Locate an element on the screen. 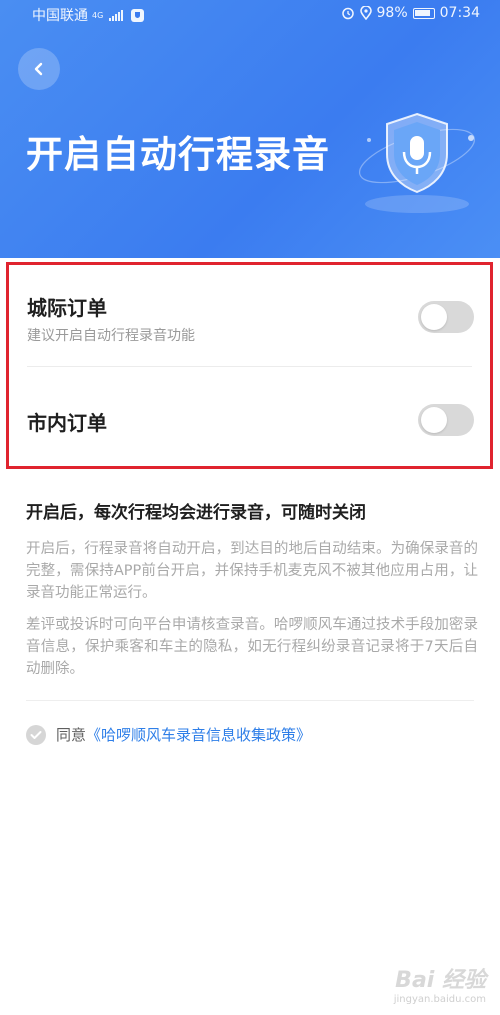  intercity-order-hint: 建议开启自动行程录音功能 is located at coordinates (111, 336).